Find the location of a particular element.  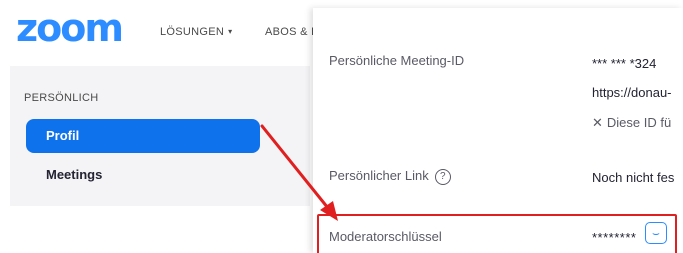

chevron-down-icon: ▾ is located at coordinates (230, 31).